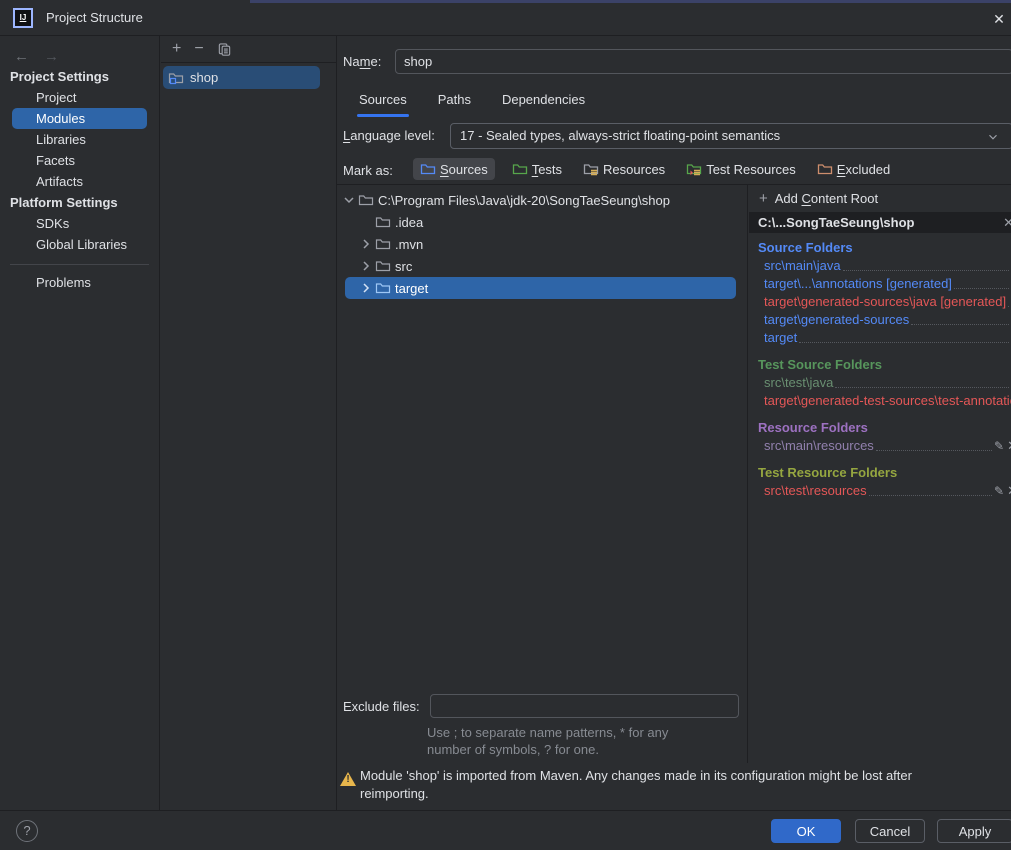 The height and width of the screenshot is (850, 1011). Describe the element at coordinates (224, 49) in the screenshot. I see `copy-module-icon` at that location.